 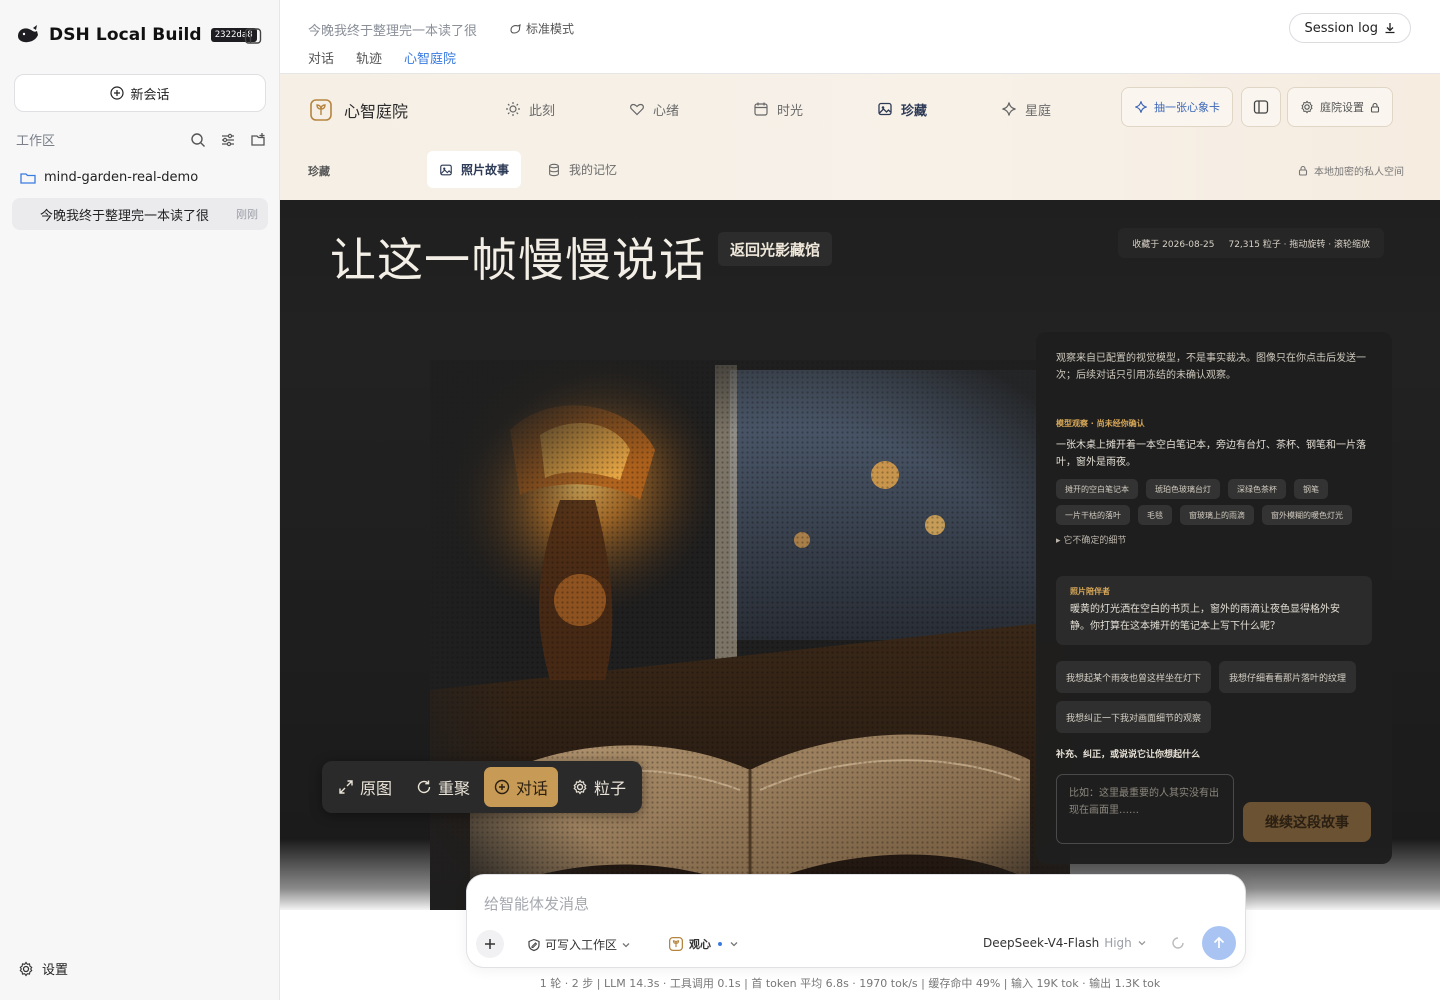 What do you see at coordinates (666, 111) in the screenshot?
I see `garden-nav-label: 心绪` at bounding box center [666, 111].